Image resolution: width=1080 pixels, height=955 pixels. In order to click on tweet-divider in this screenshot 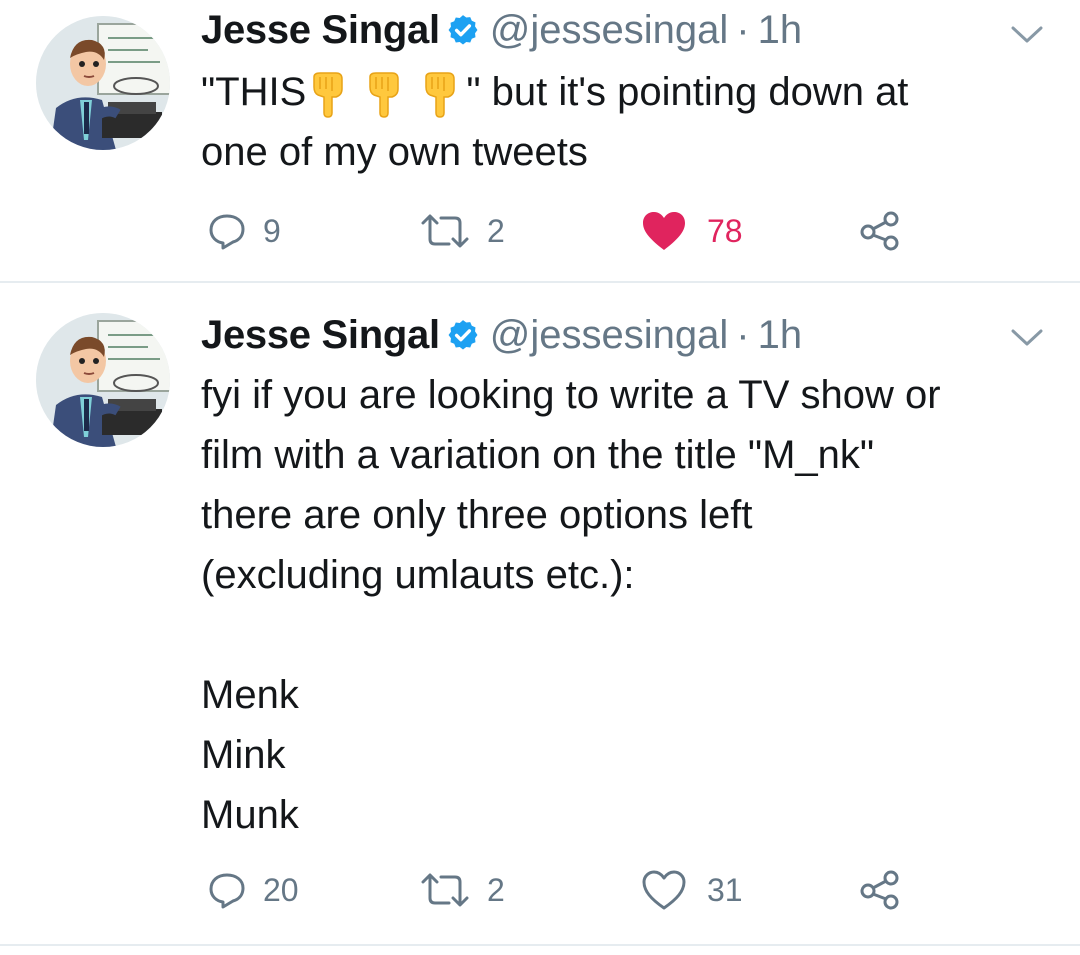, I will do `click(540, 945)`.